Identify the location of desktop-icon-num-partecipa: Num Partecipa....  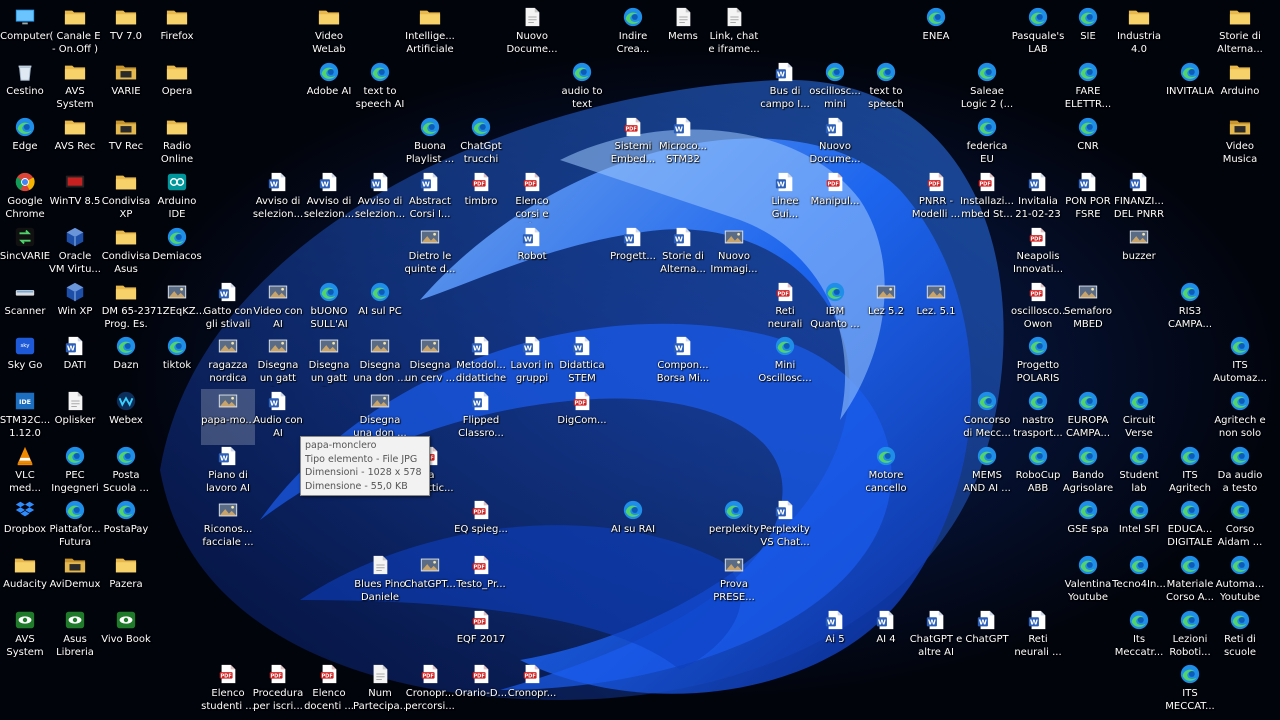
(380, 690).